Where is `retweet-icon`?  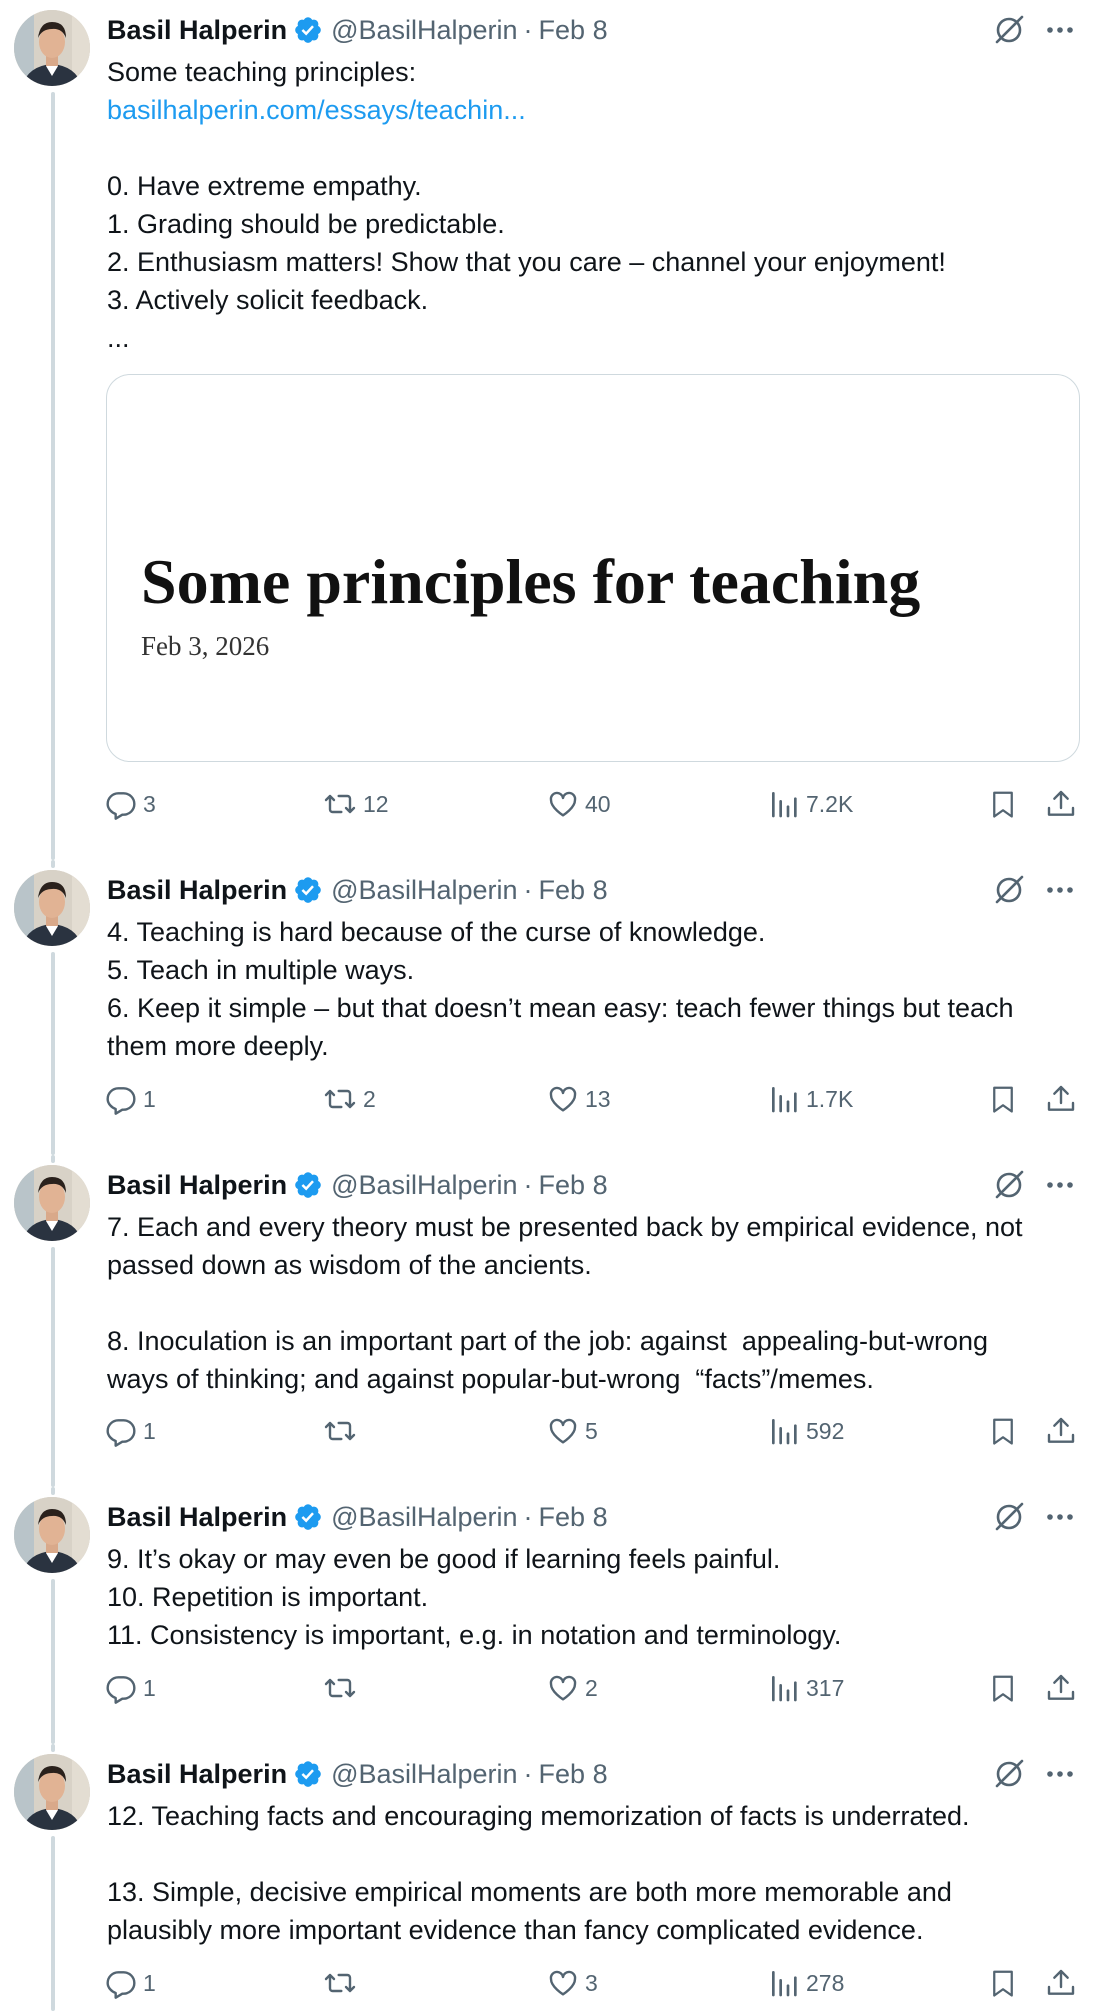 retweet-icon is located at coordinates (340, 1431).